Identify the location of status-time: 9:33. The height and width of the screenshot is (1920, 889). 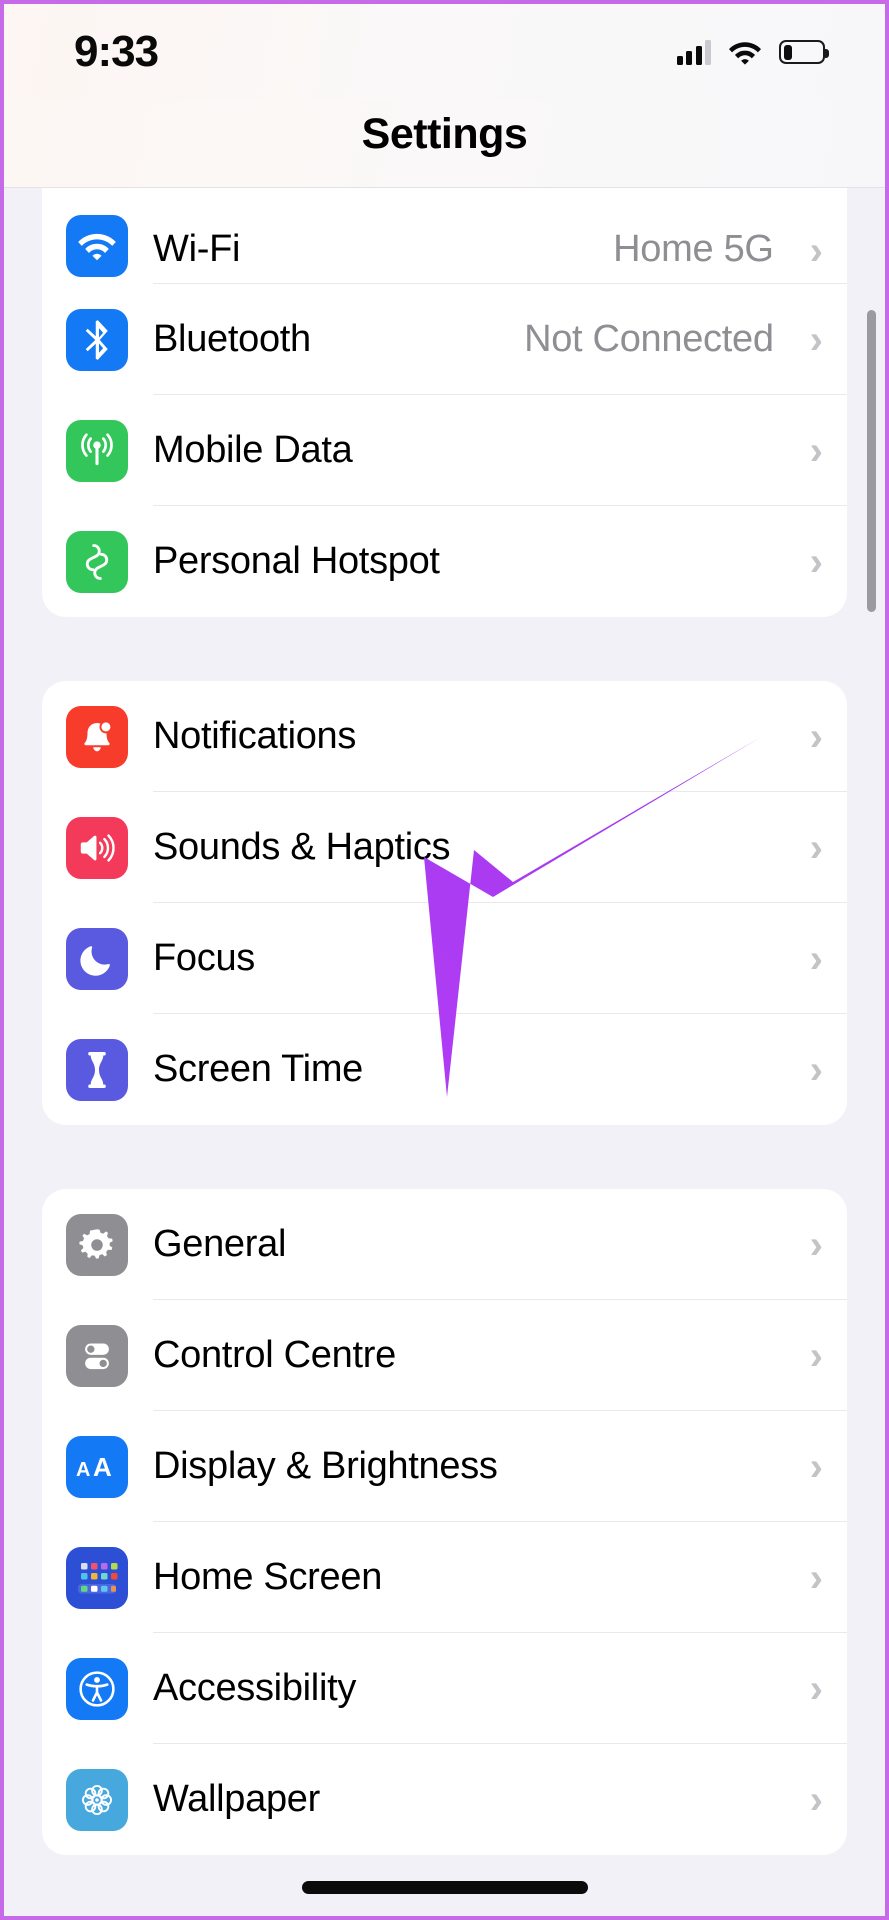
(116, 51).